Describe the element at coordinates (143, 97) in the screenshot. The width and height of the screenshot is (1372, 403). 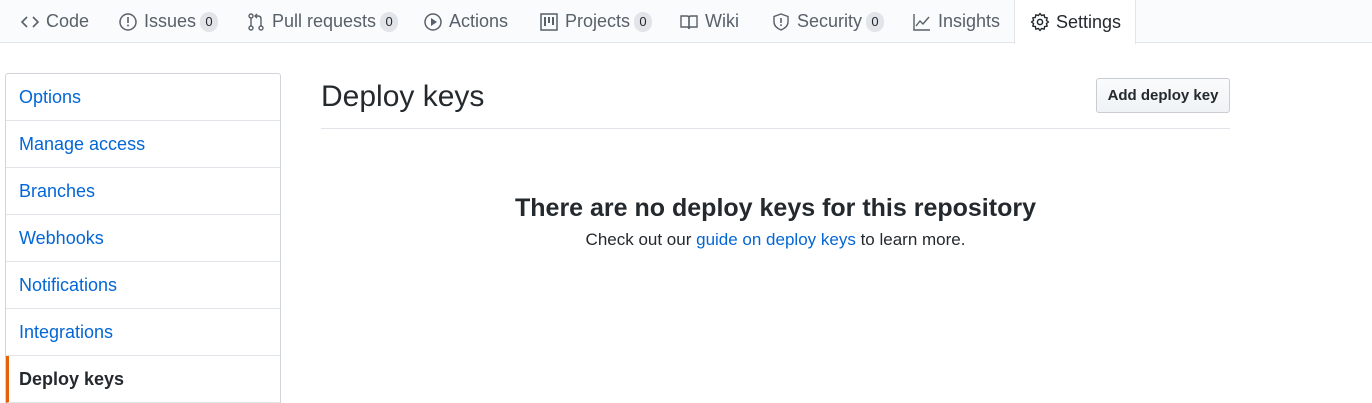
I see `sidebar-item-options: Options` at that location.